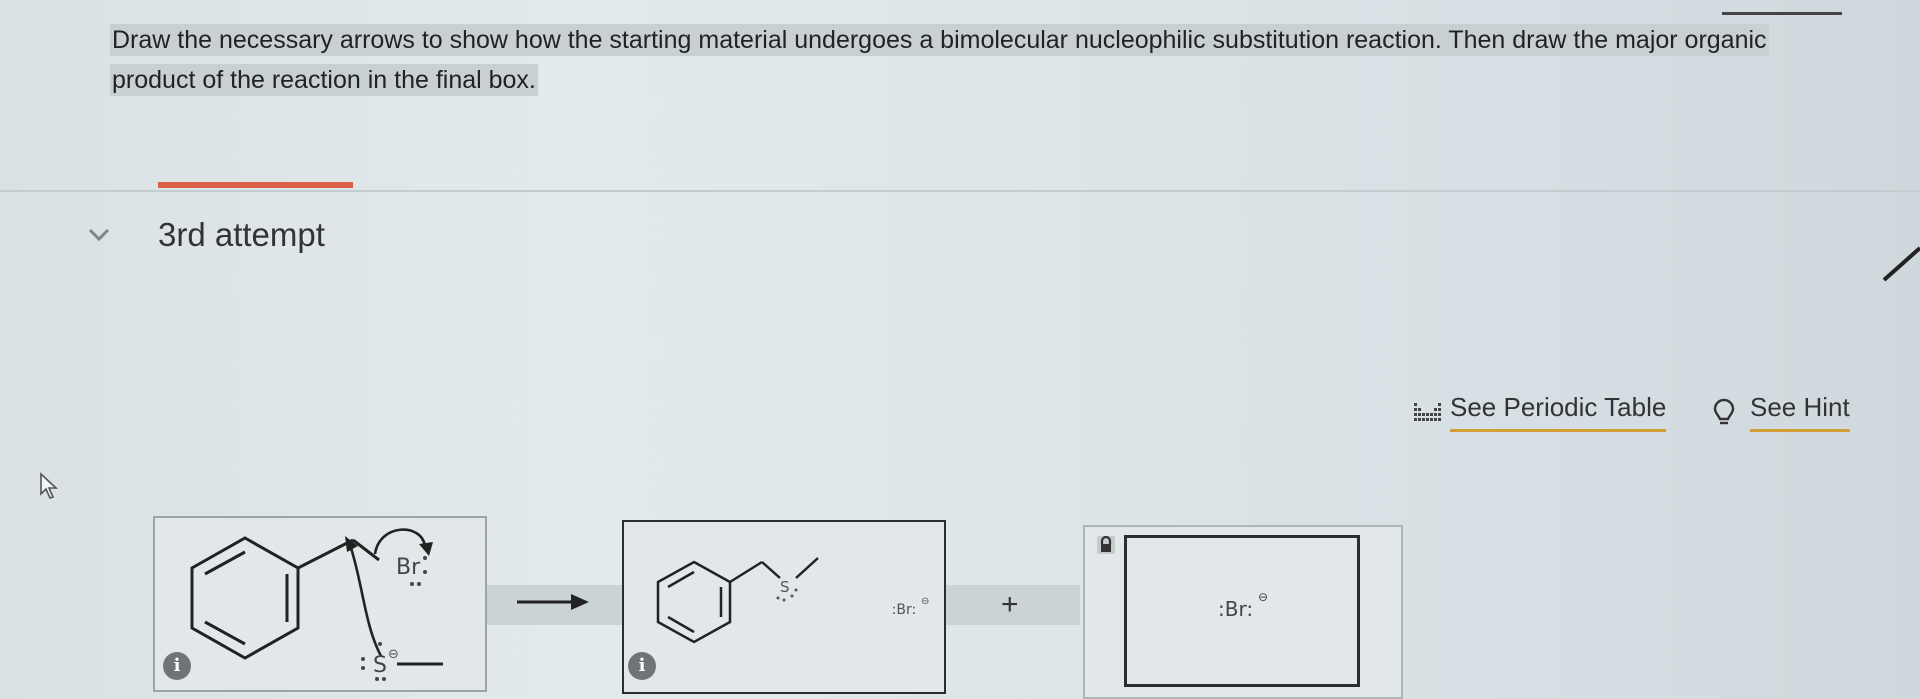 This screenshot has width=1920, height=699. I want to click on attempt-title: 3rd attempt, so click(241, 235).